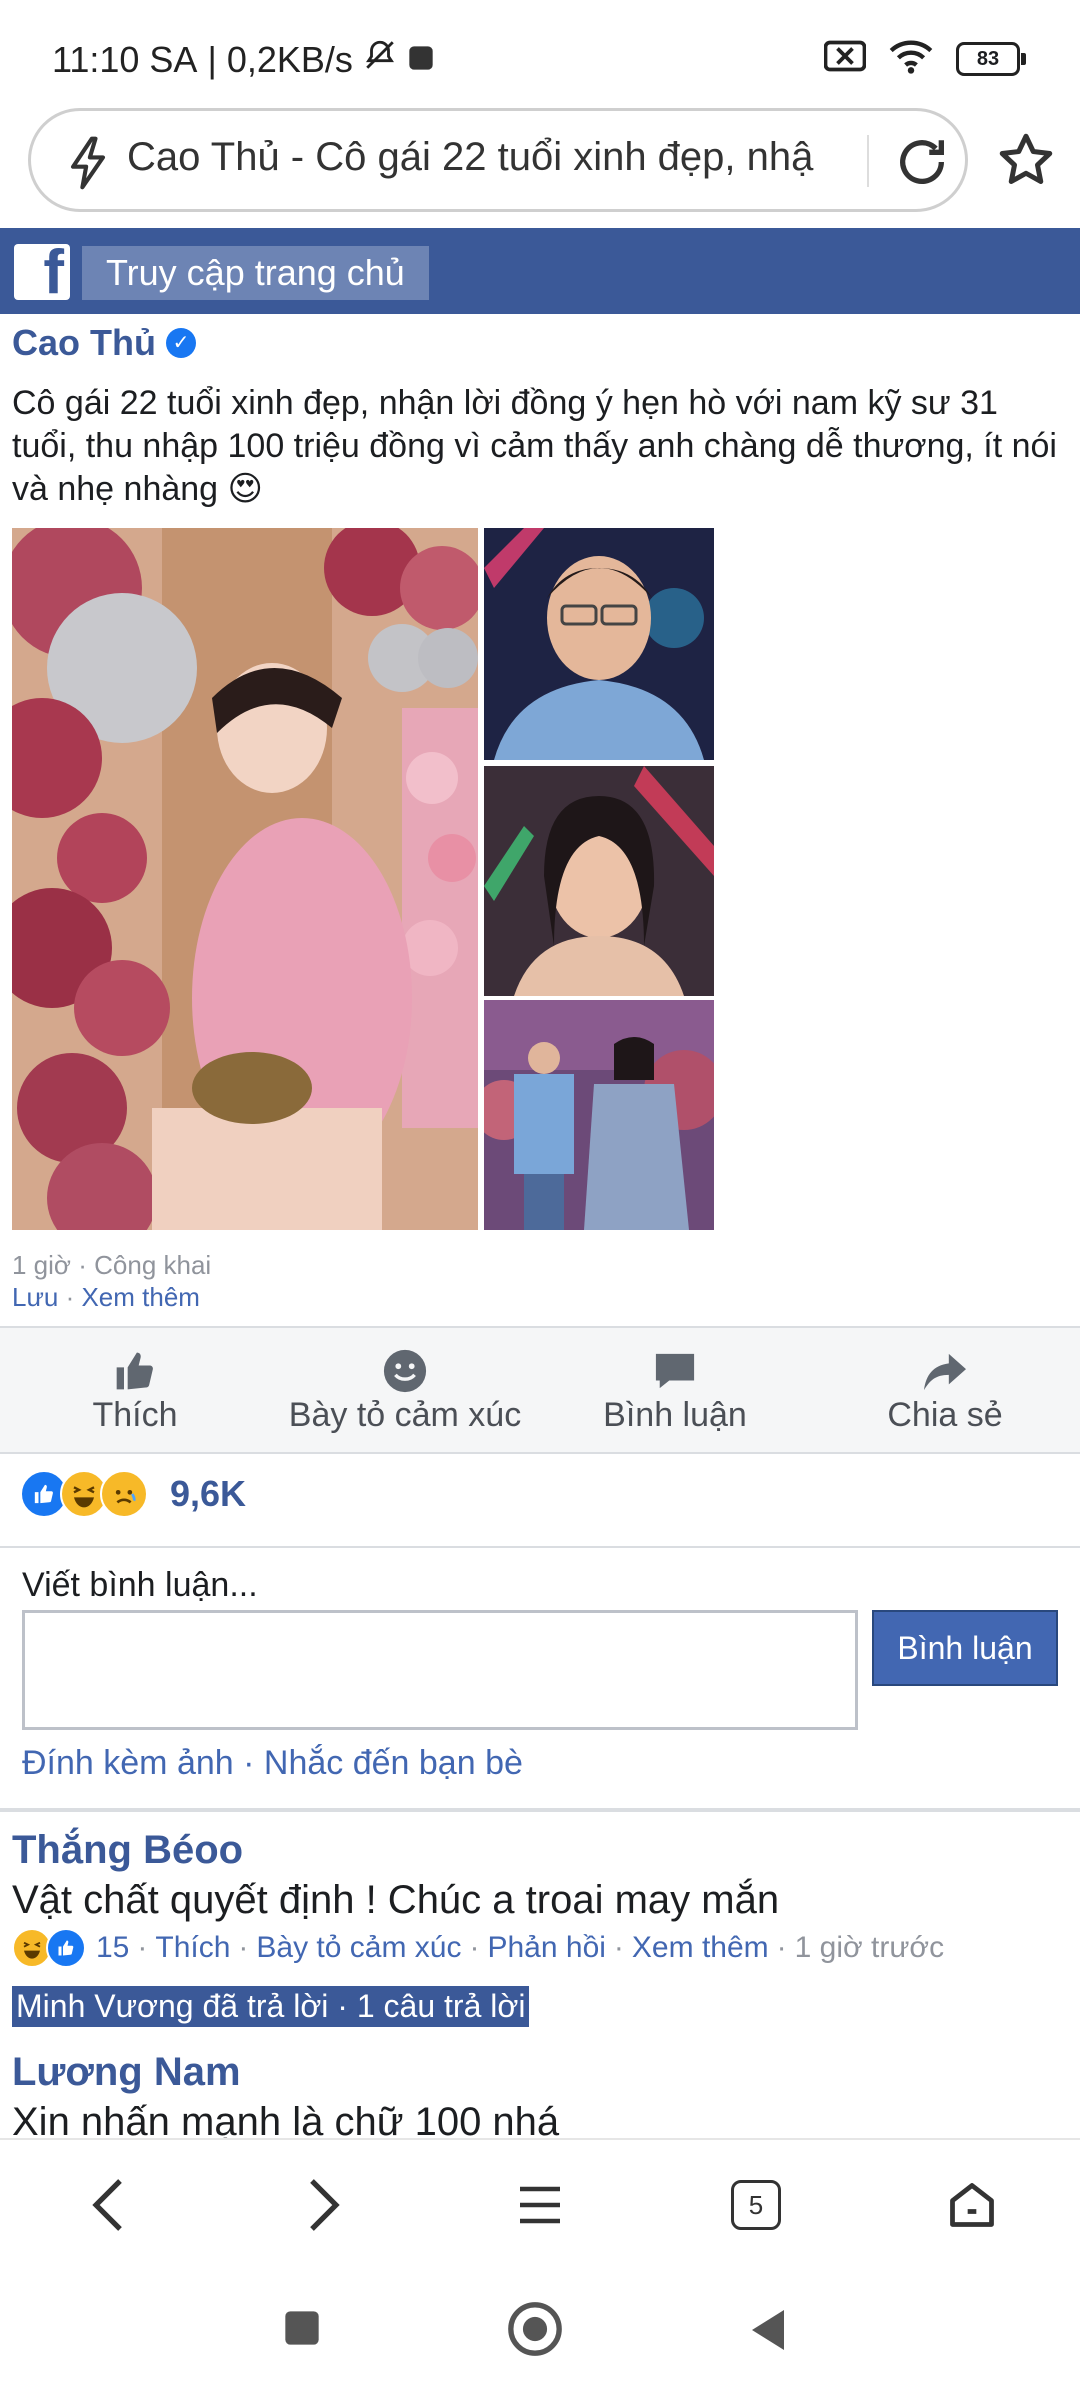 This screenshot has height=2400, width=1080. I want to click on post-links: Lưu · Xem thêm, so click(106, 1297).